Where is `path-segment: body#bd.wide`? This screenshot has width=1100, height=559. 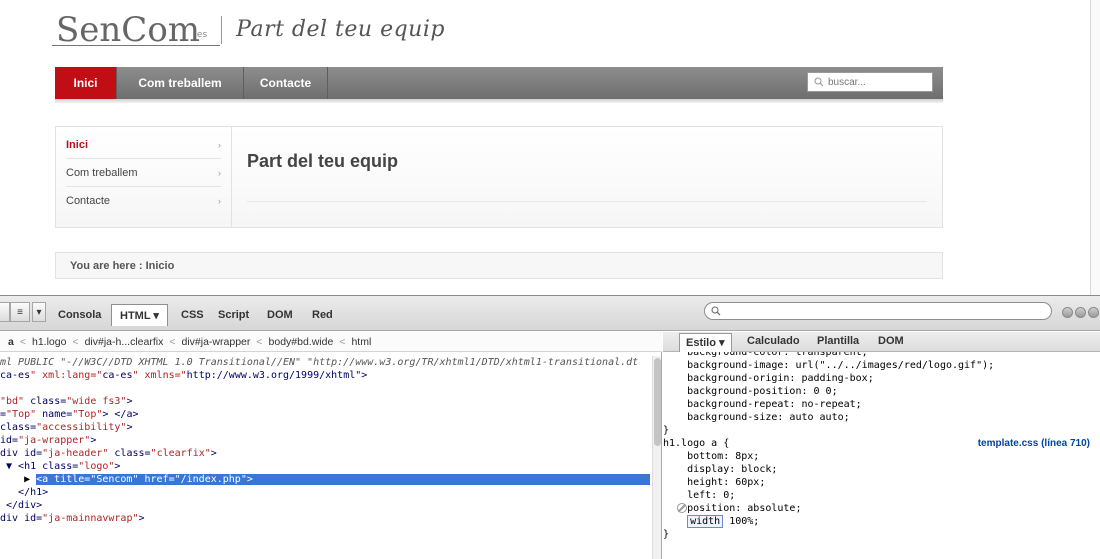
path-segment: body#bd.wide is located at coordinates (301, 342).